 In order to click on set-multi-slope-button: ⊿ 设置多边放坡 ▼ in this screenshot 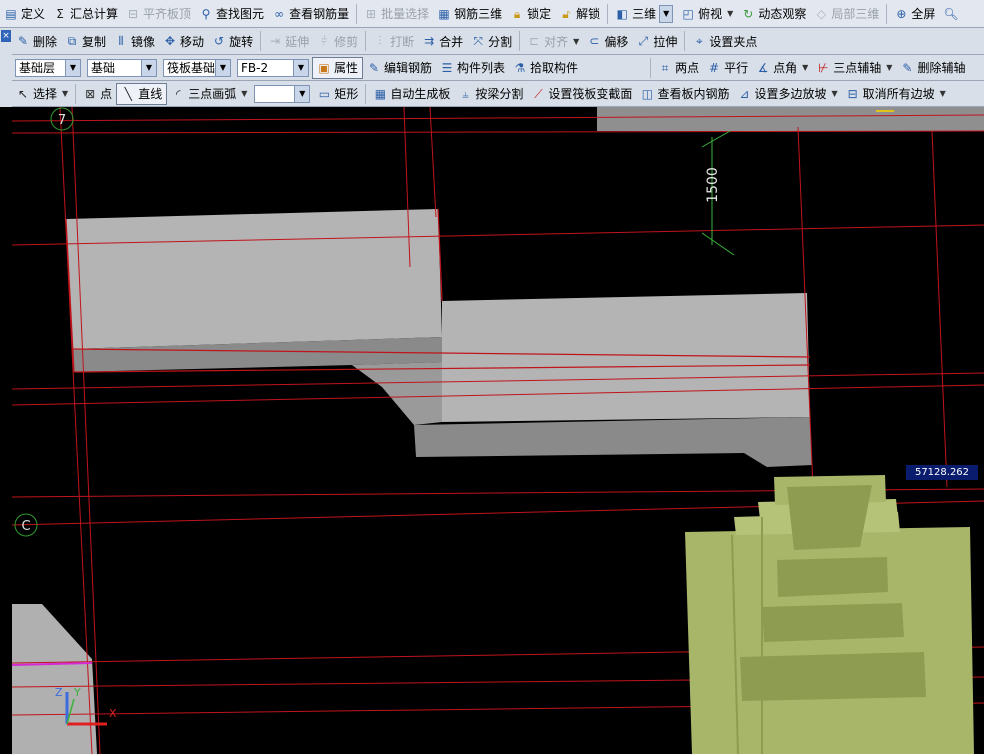, I will do `click(787, 94)`.